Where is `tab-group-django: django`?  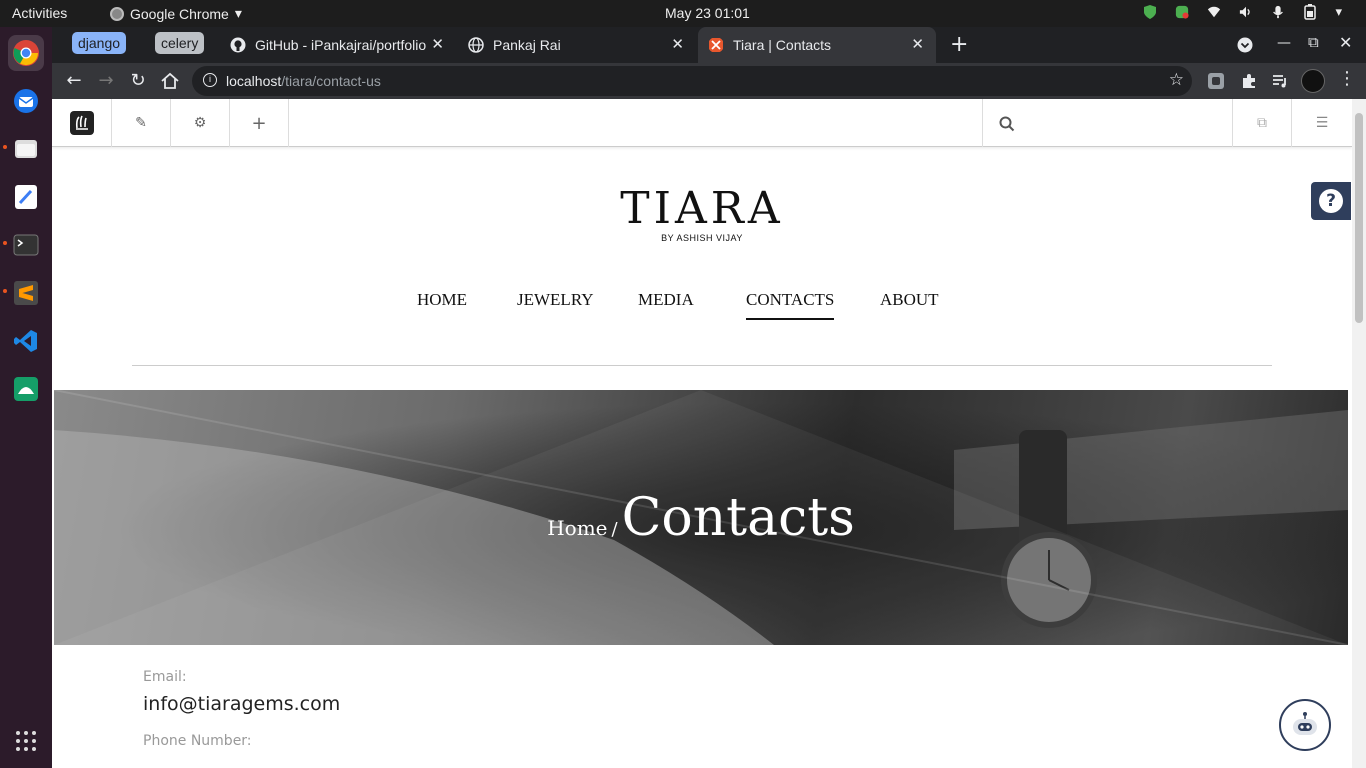
tab-group-django: django is located at coordinates (99, 43).